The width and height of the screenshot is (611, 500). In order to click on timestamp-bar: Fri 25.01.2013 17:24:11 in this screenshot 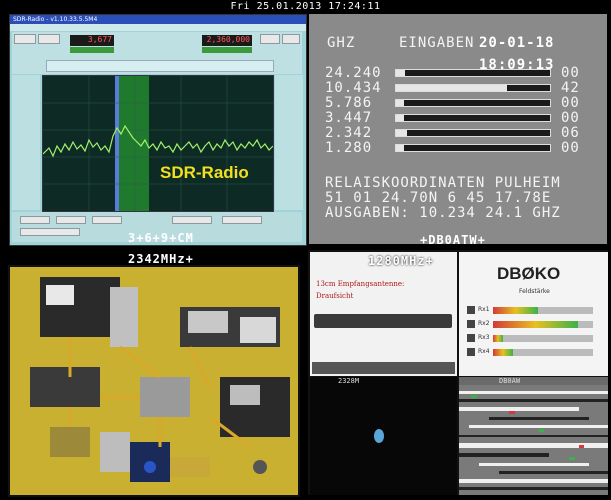, I will do `click(305, 6)`.